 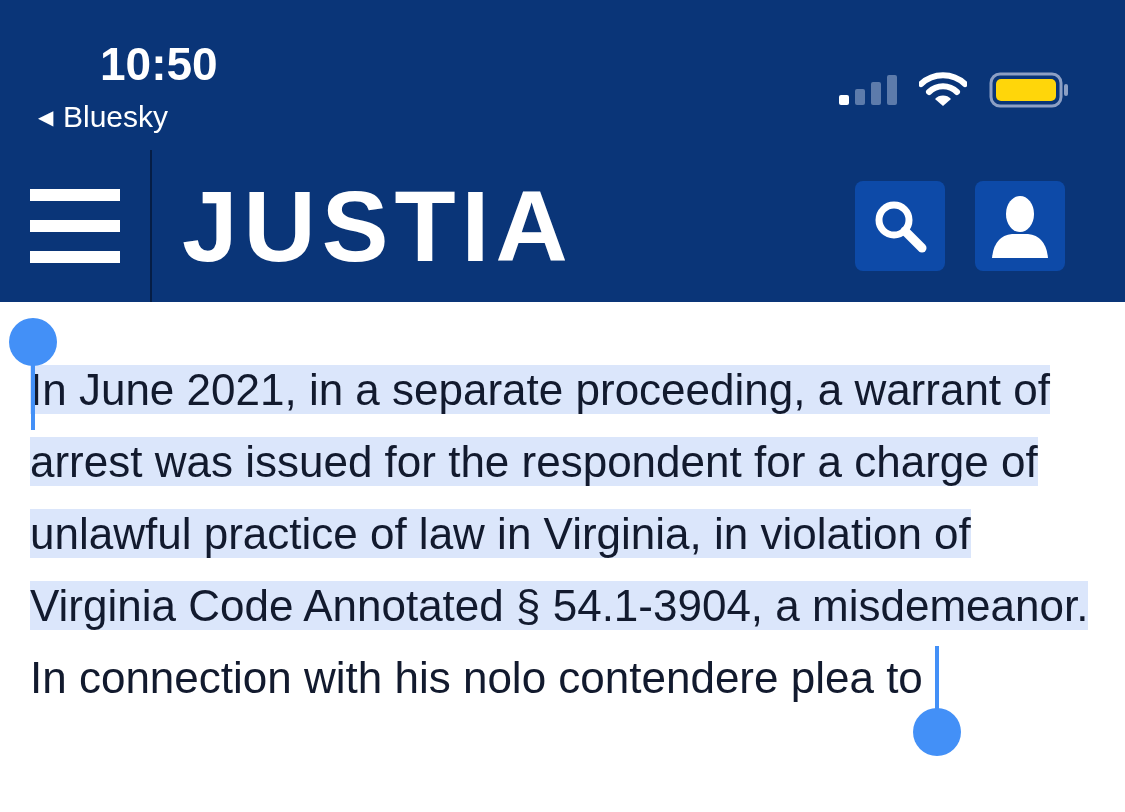 I want to click on wifi-icon, so click(x=943, y=90).